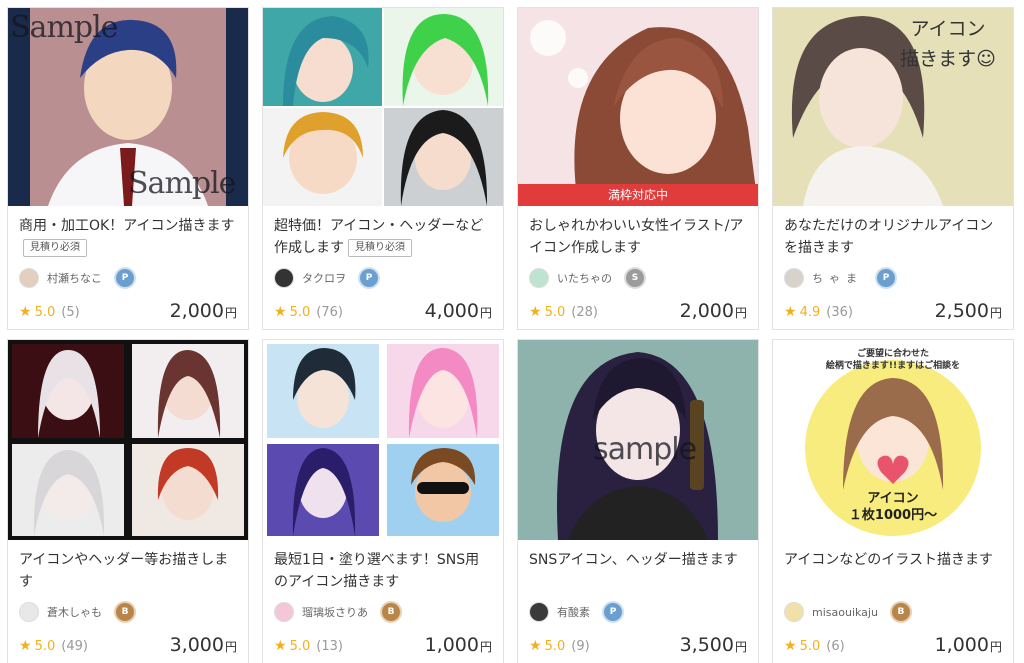  Describe the element at coordinates (128, 571) in the screenshot. I see `service-title: アイコンやヘッダー等お描きします` at that location.